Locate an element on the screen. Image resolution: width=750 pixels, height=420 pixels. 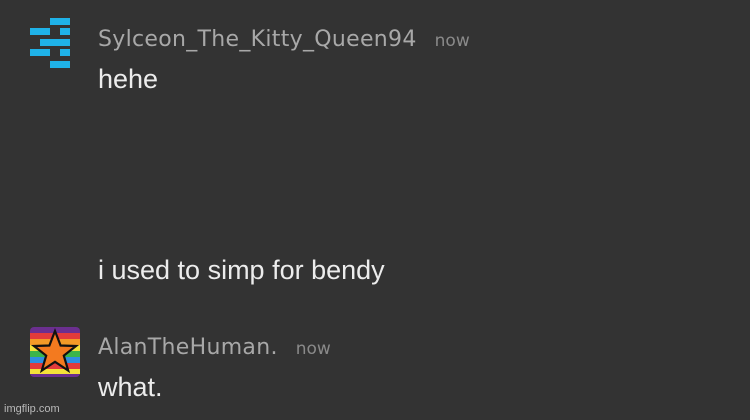
username: AlanTheHuman. is located at coordinates (188, 347).